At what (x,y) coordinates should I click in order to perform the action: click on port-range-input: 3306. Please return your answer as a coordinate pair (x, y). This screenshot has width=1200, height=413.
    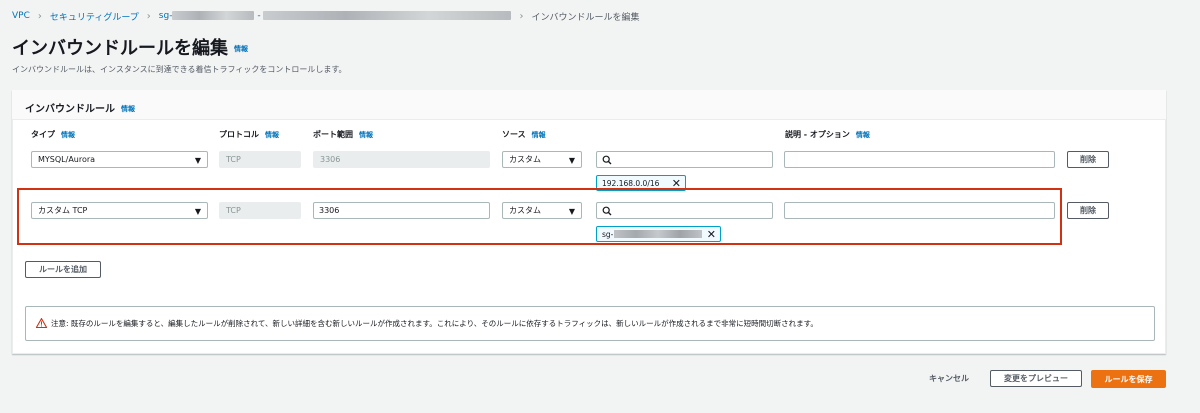
    Looking at the image, I should click on (401, 210).